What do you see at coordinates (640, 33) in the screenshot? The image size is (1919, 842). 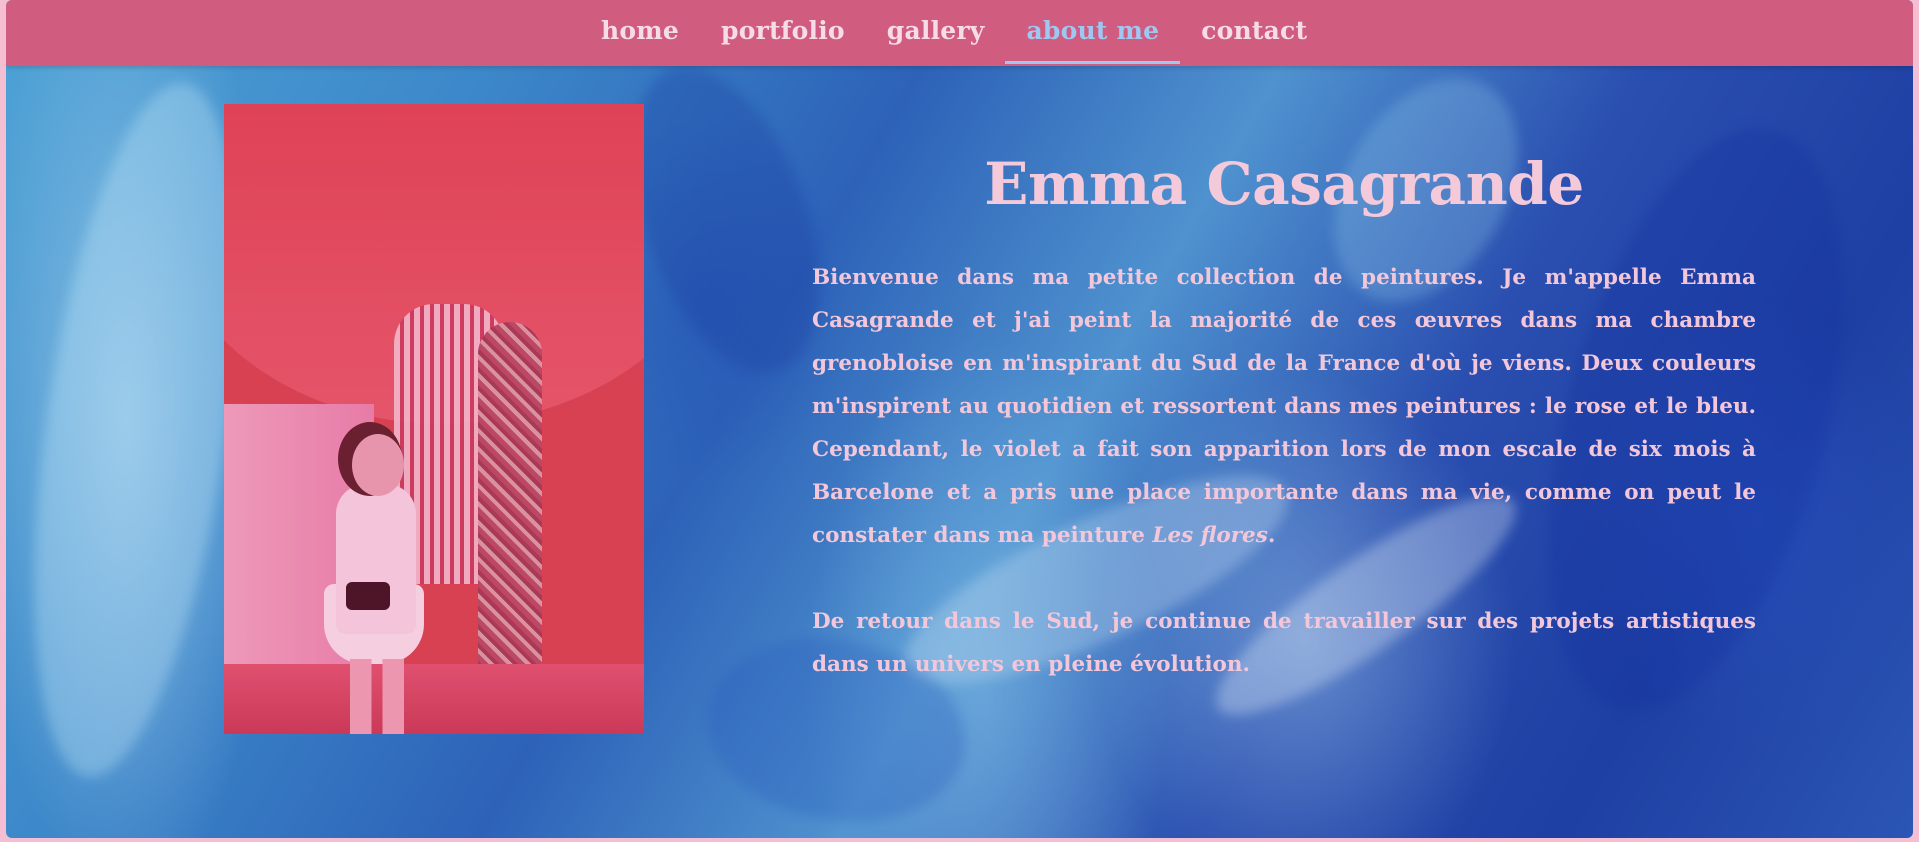 I see `nav-item-home: home` at bounding box center [640, 33].